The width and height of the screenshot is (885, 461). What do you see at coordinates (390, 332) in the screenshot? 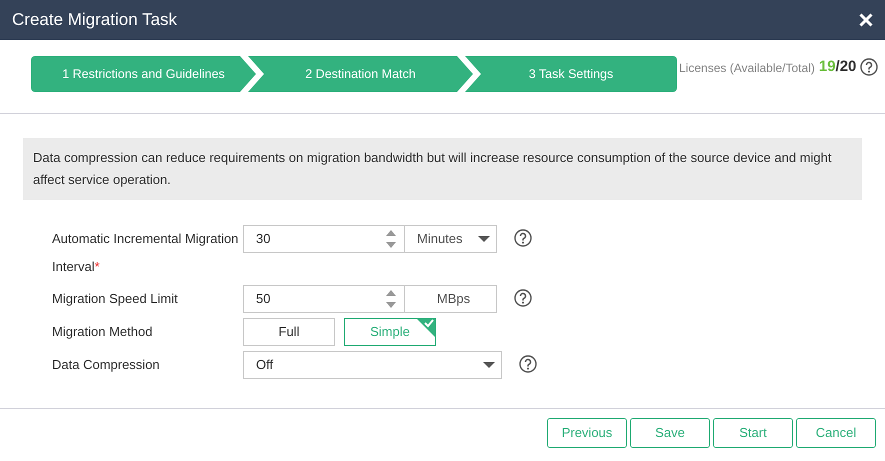
I see `option-button: Simple` at bounding box center [390, 332].